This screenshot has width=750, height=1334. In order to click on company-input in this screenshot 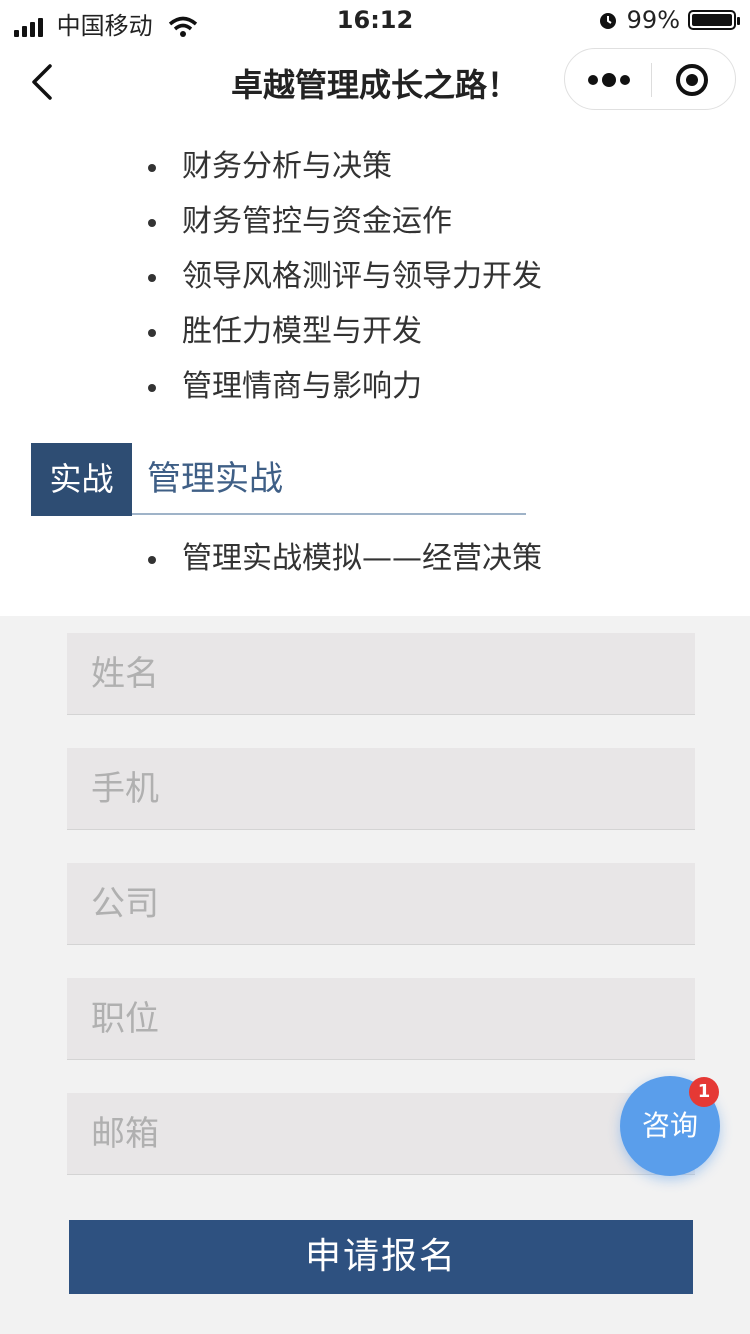, I will do `click(381, 903)`.